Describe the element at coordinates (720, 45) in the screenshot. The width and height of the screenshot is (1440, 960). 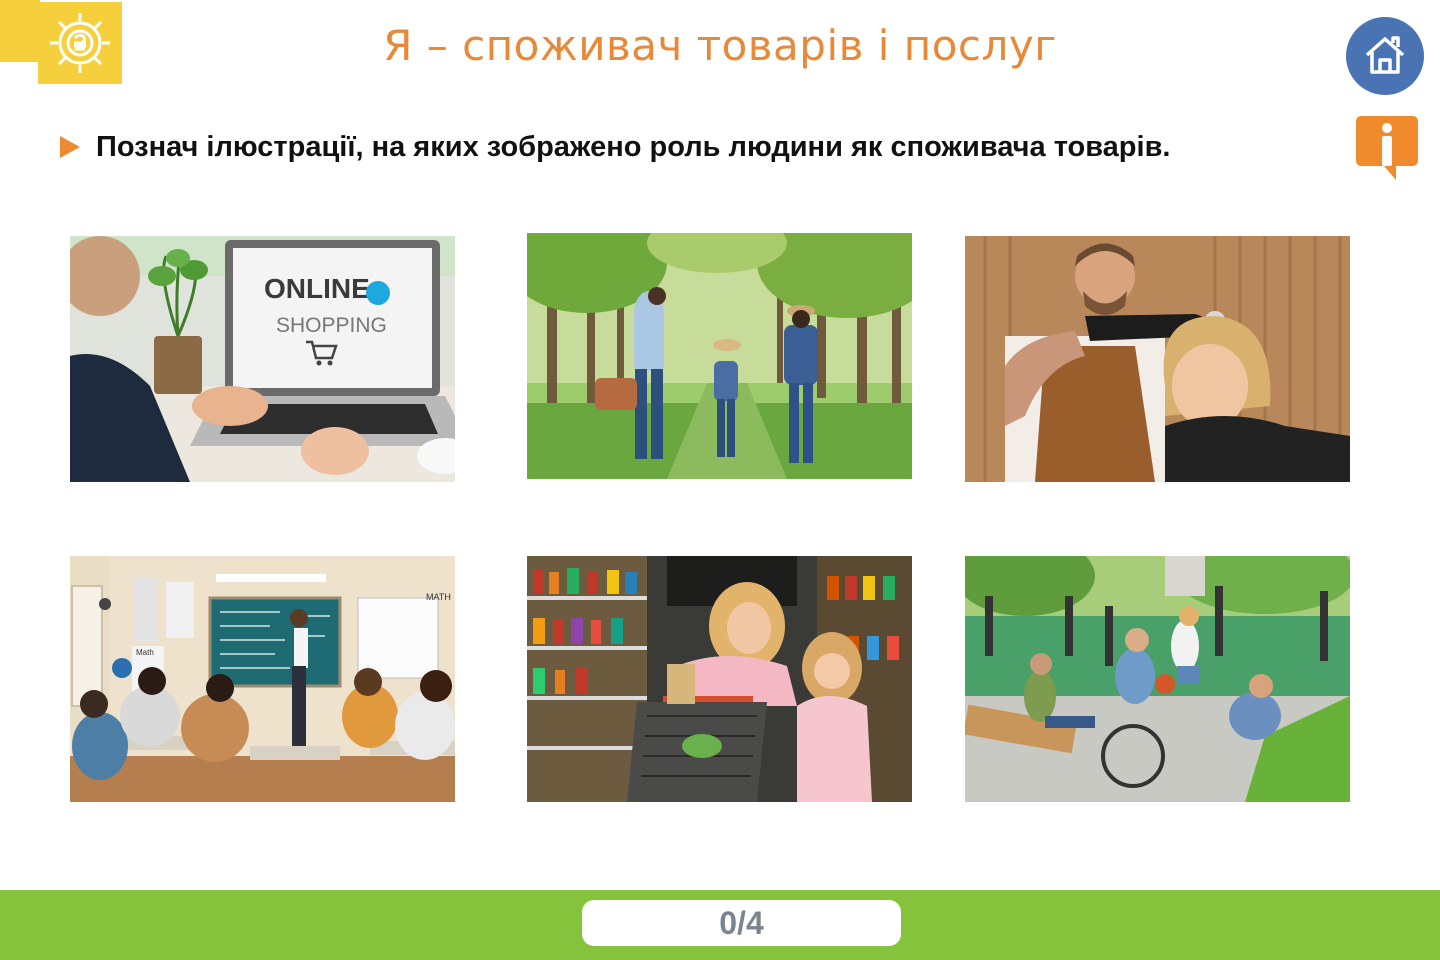
I see `page-title: Я – споживач товарів і послуг` at that location.